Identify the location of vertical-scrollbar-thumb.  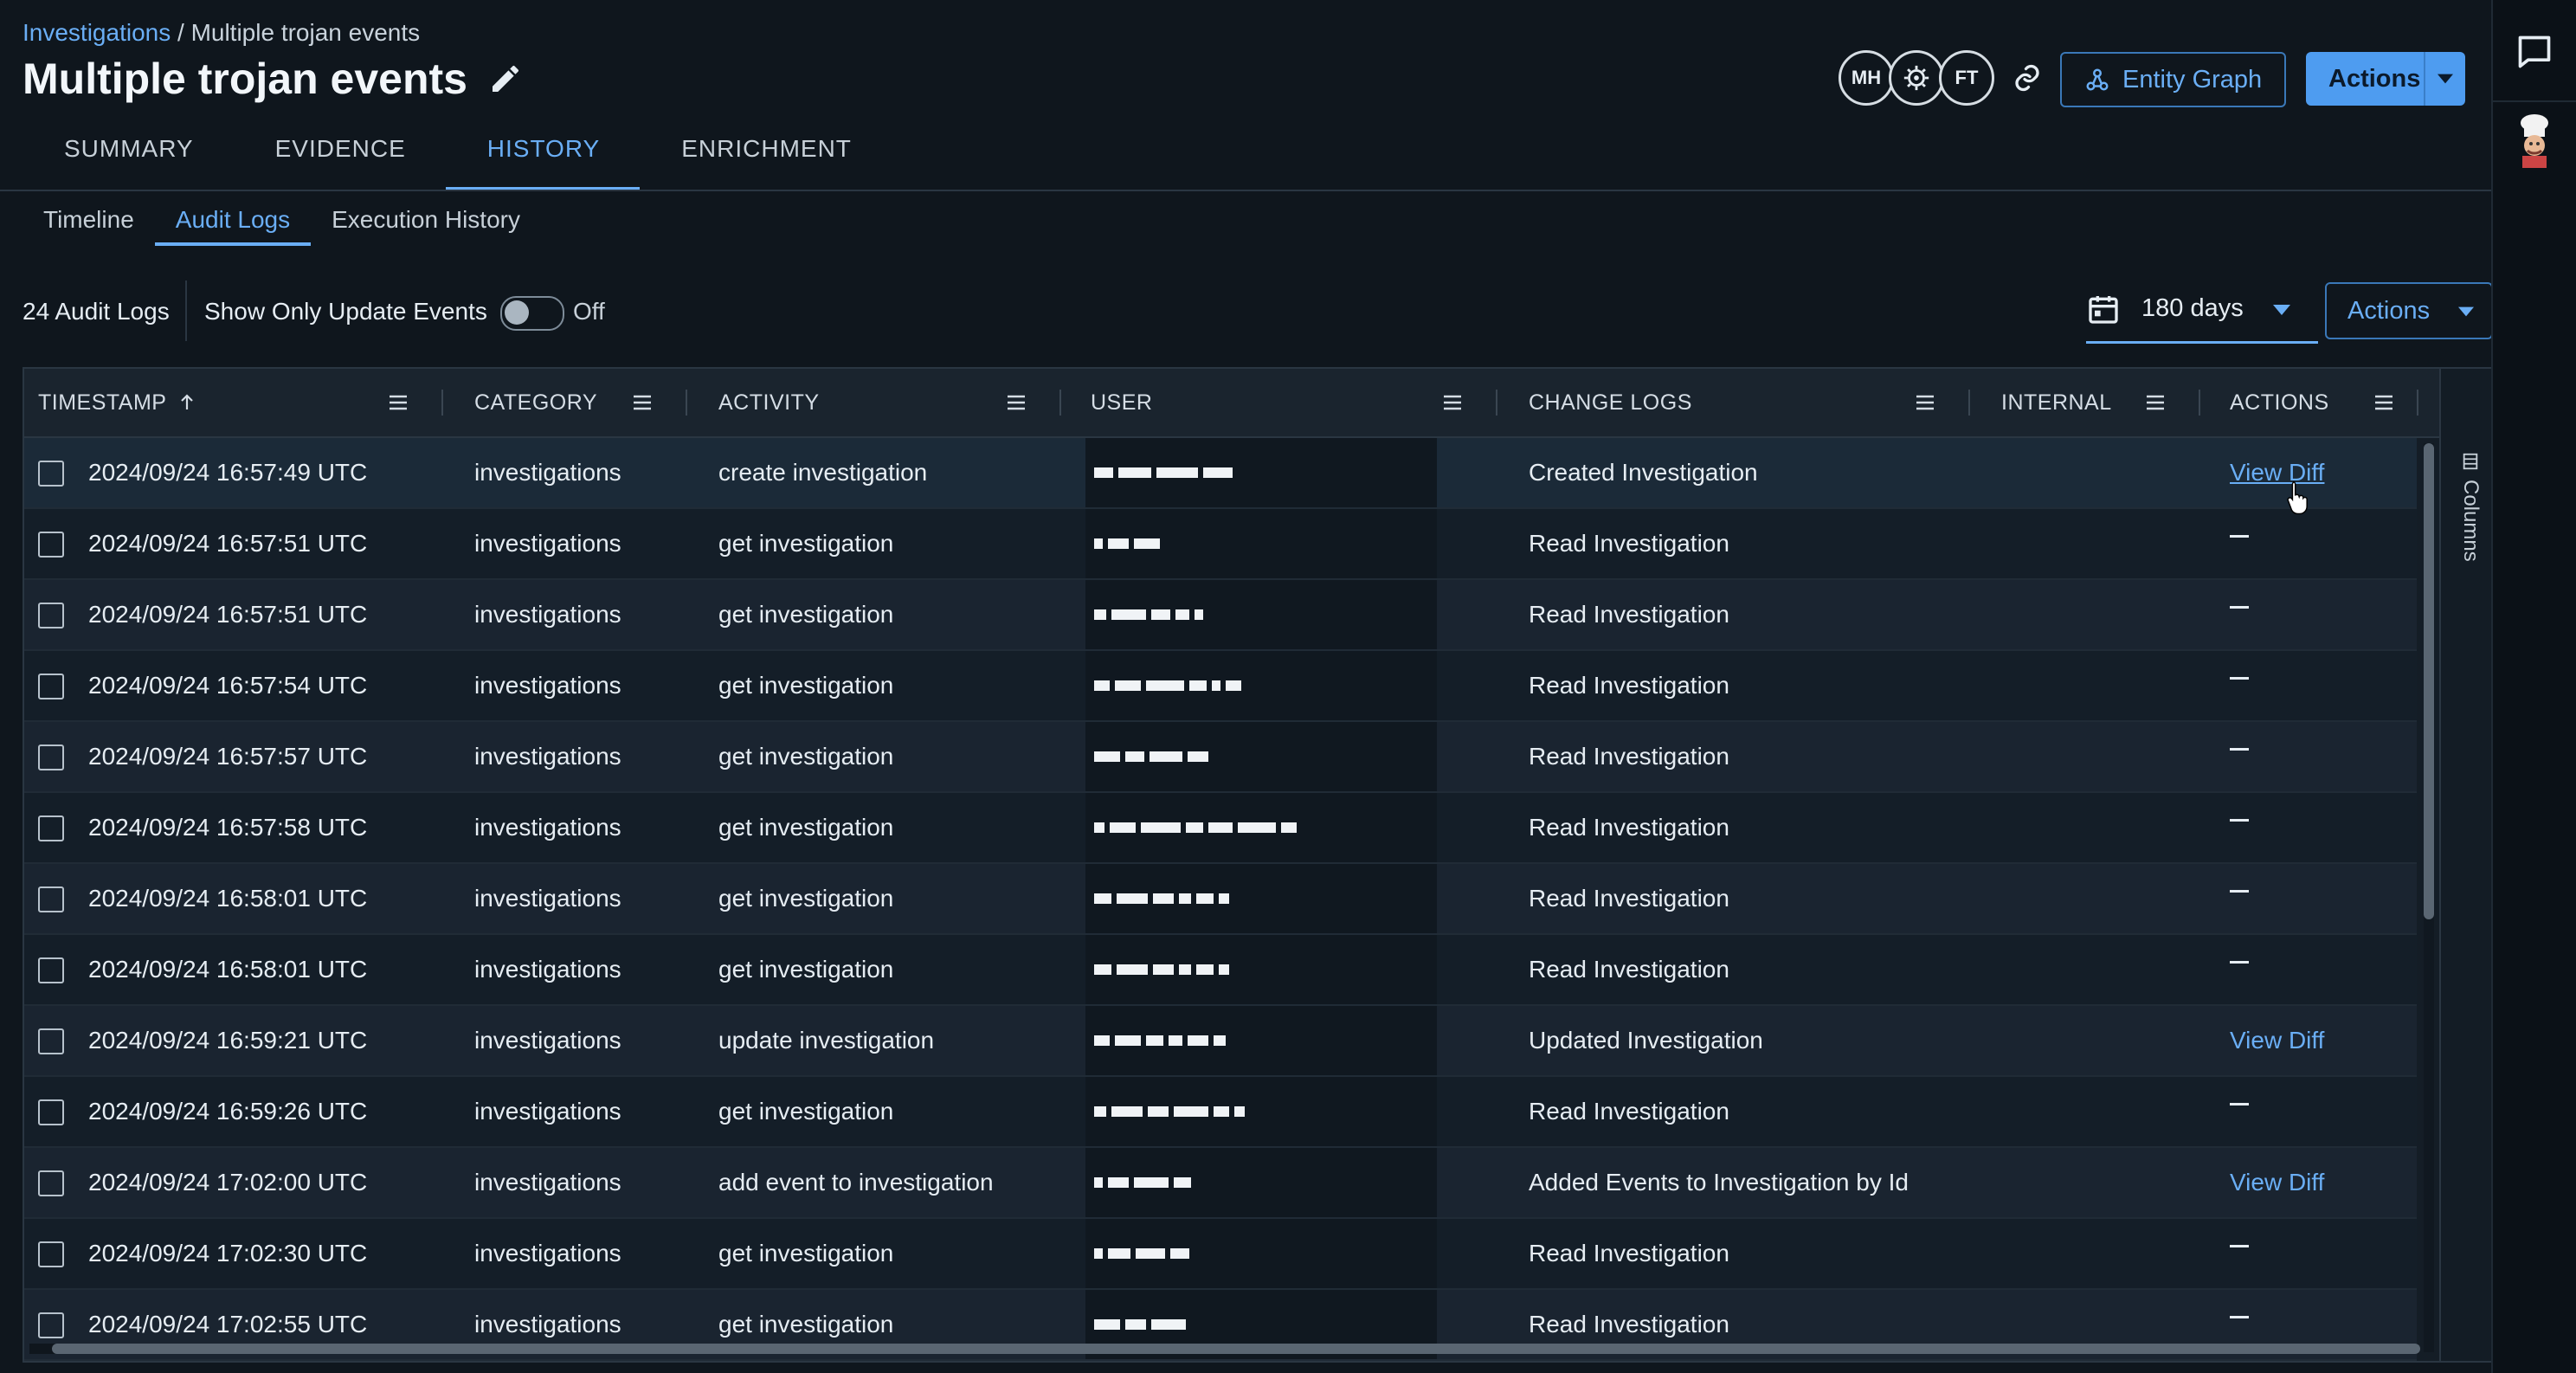
(2429, 681).